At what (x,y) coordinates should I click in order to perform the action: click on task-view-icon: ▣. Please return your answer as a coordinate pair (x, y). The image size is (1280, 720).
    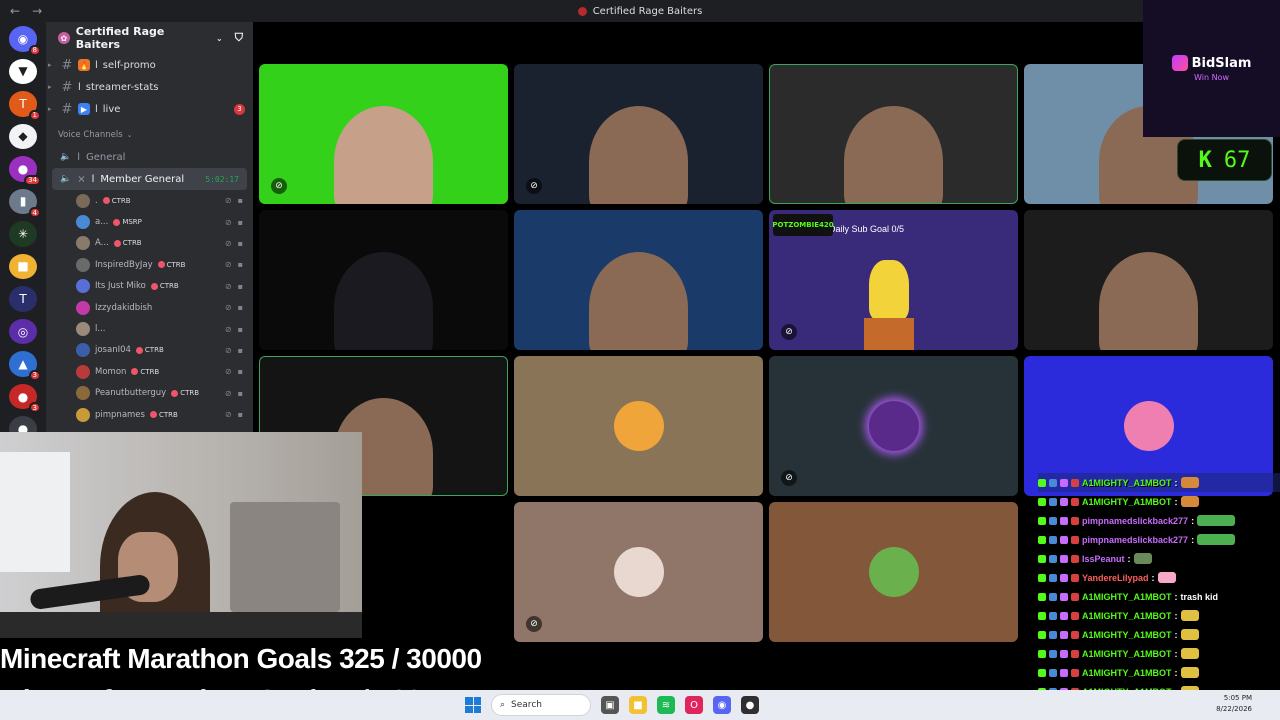
    Looking at the image, I should click on (610, 705).